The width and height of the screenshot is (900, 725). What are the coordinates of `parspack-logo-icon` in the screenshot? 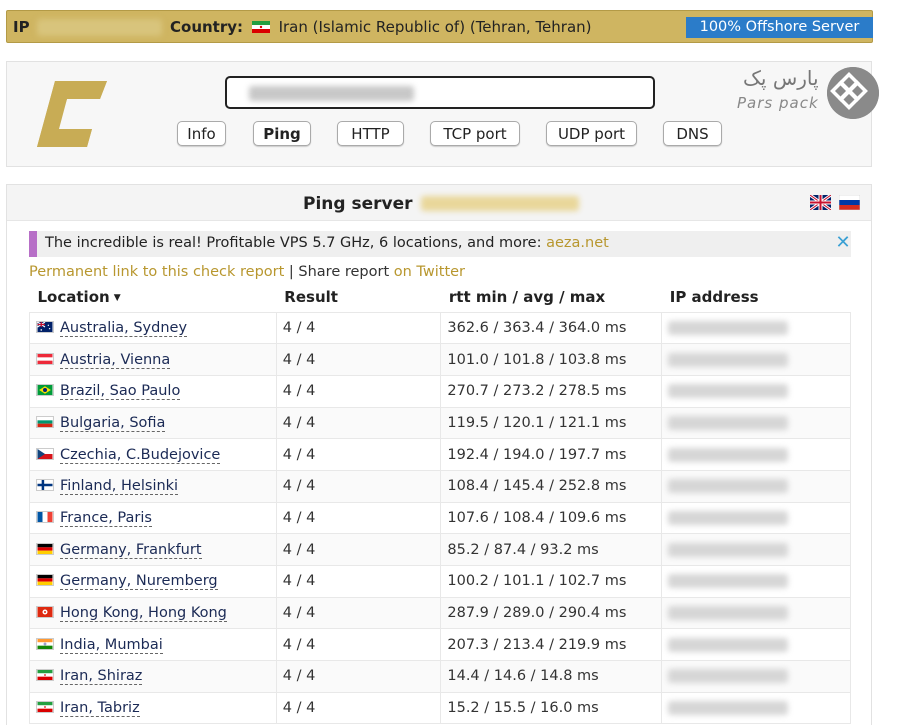 It's located at (853, 93).